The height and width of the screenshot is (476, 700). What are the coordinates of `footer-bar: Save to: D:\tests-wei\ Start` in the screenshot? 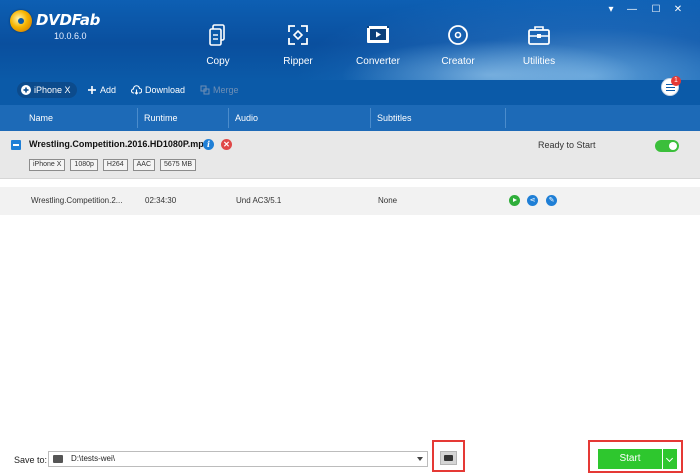 It's located at (350, 458).